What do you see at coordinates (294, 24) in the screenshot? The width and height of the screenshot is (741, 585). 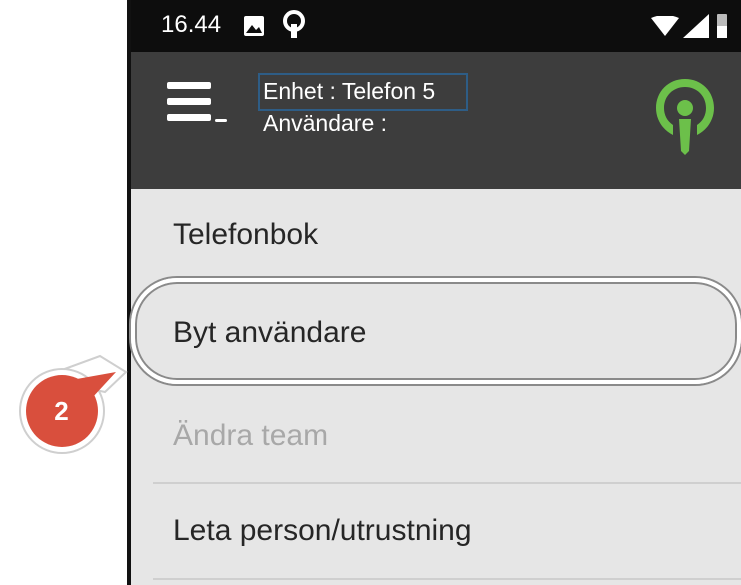 I see `notification-icon` at bounding box center [294, 24].